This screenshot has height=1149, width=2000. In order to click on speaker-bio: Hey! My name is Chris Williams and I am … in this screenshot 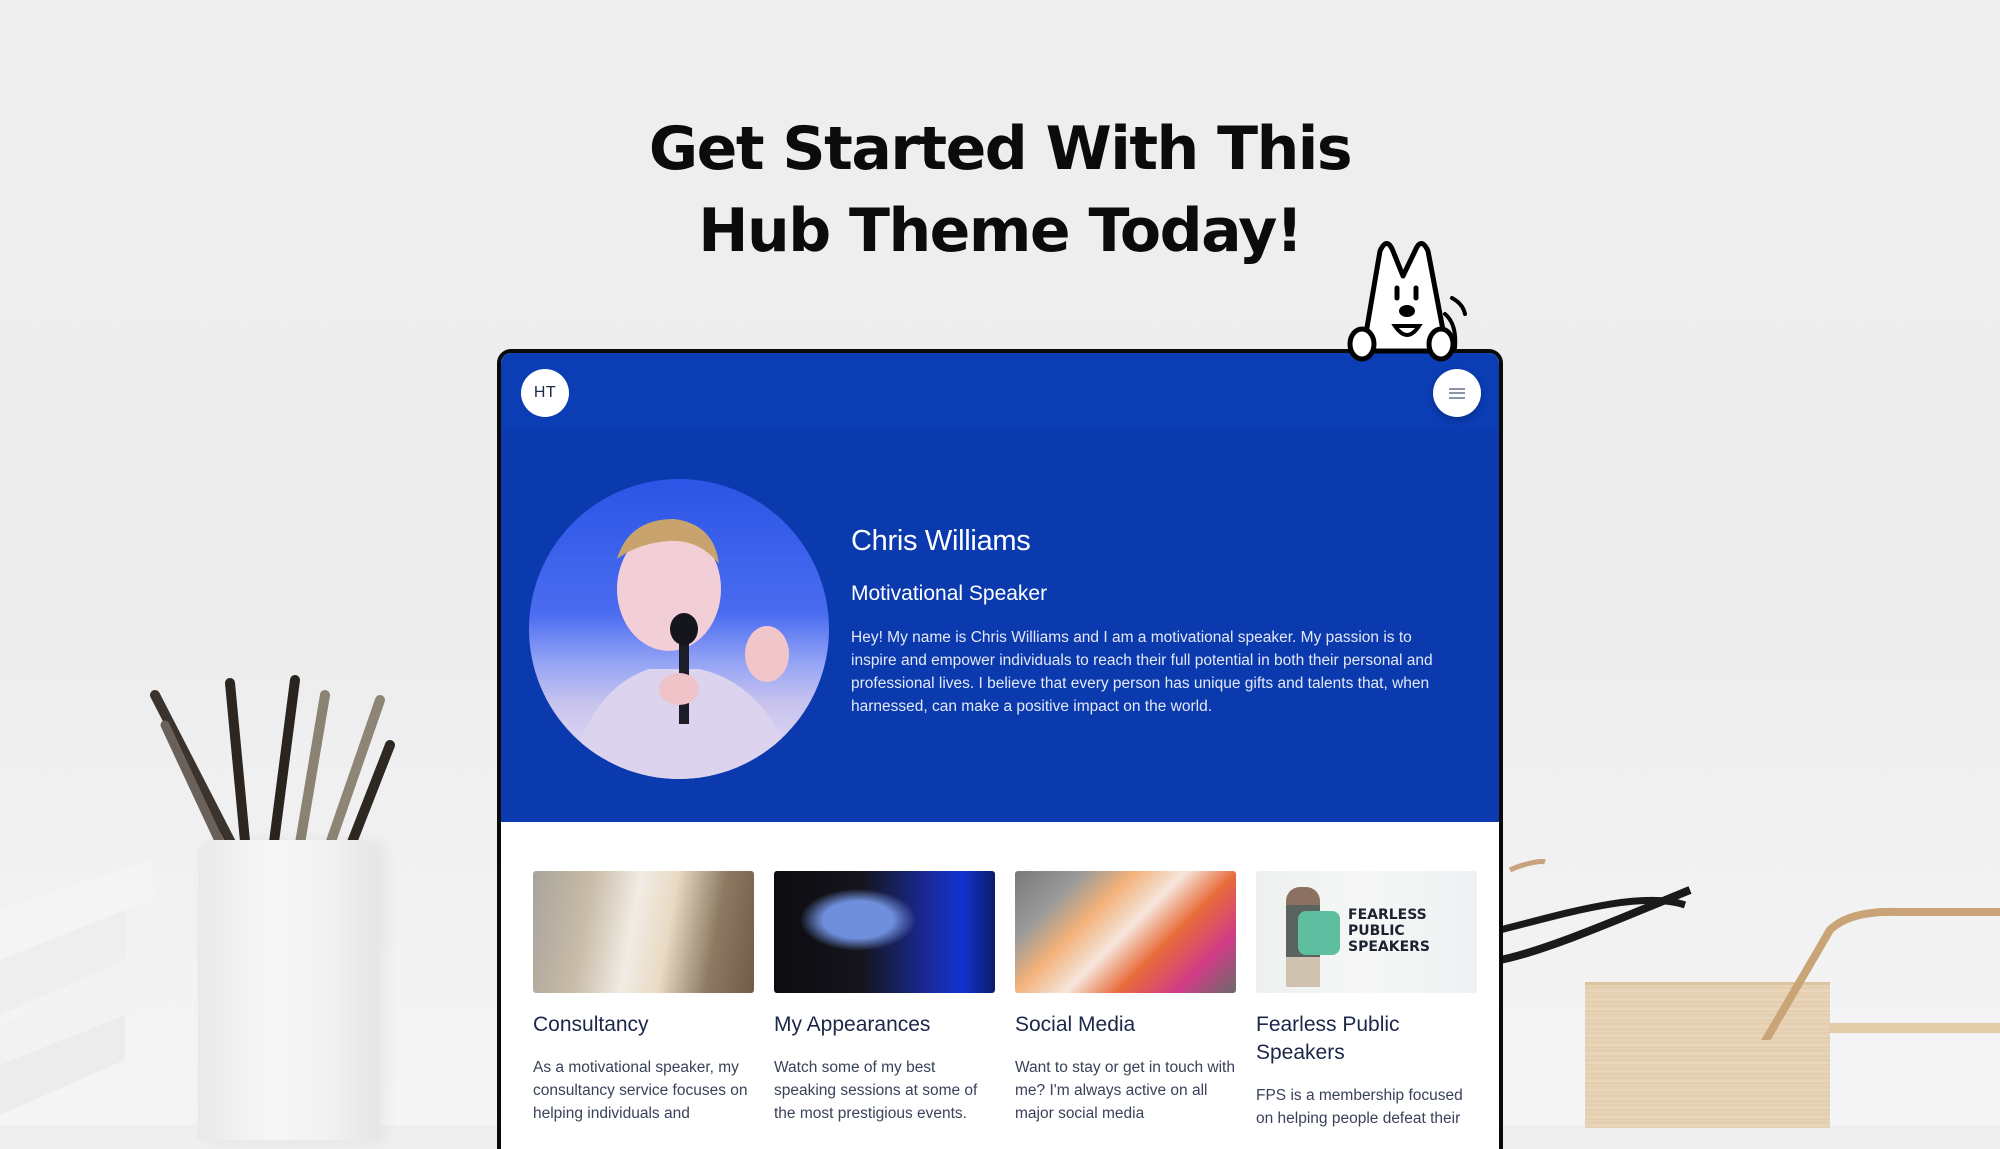, I will do `click(1142, 672)`.